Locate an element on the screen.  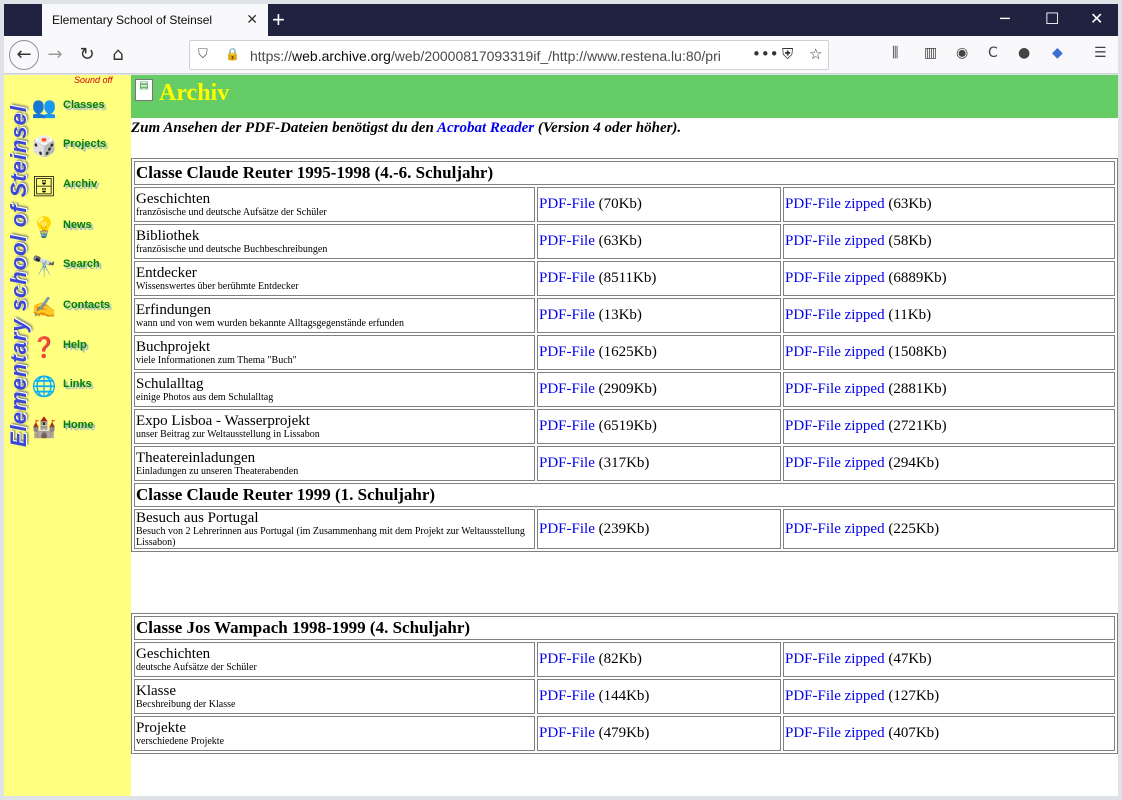
zip-cell: PDF-File zipped (225Kb) is located at coordinates (949, 529).